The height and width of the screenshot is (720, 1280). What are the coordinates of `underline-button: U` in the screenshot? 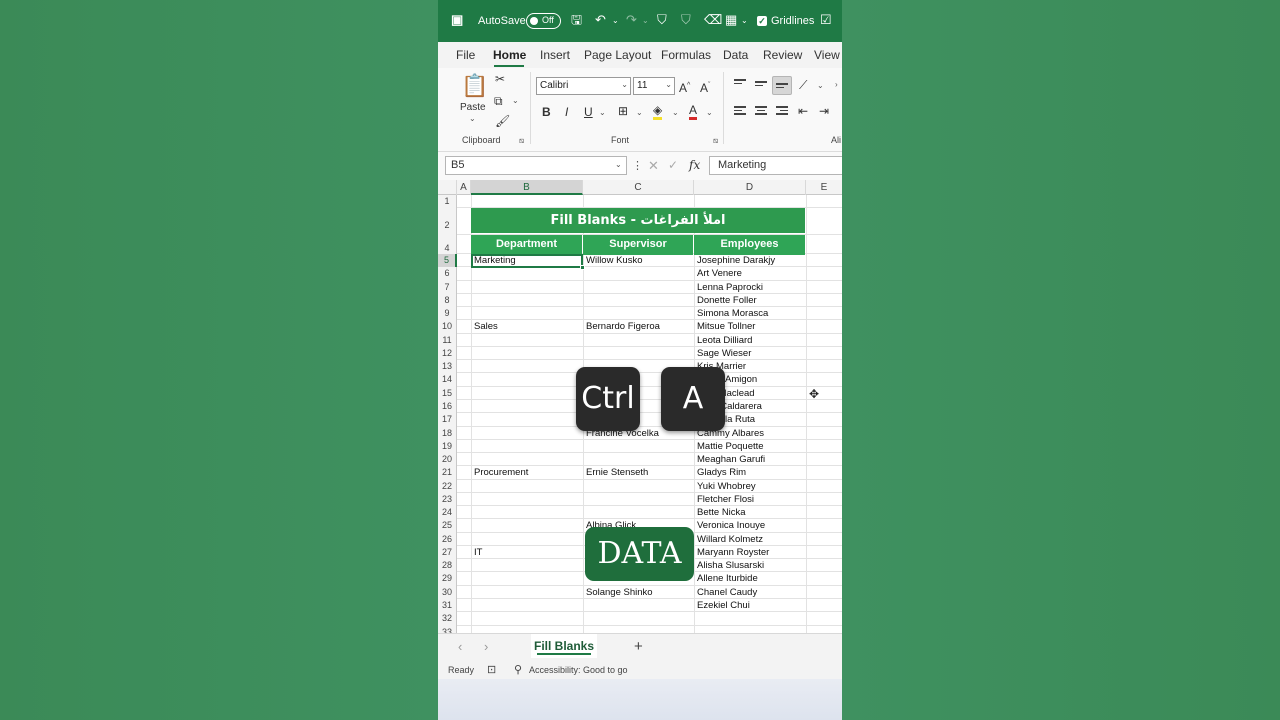 It's located at (588, 112).